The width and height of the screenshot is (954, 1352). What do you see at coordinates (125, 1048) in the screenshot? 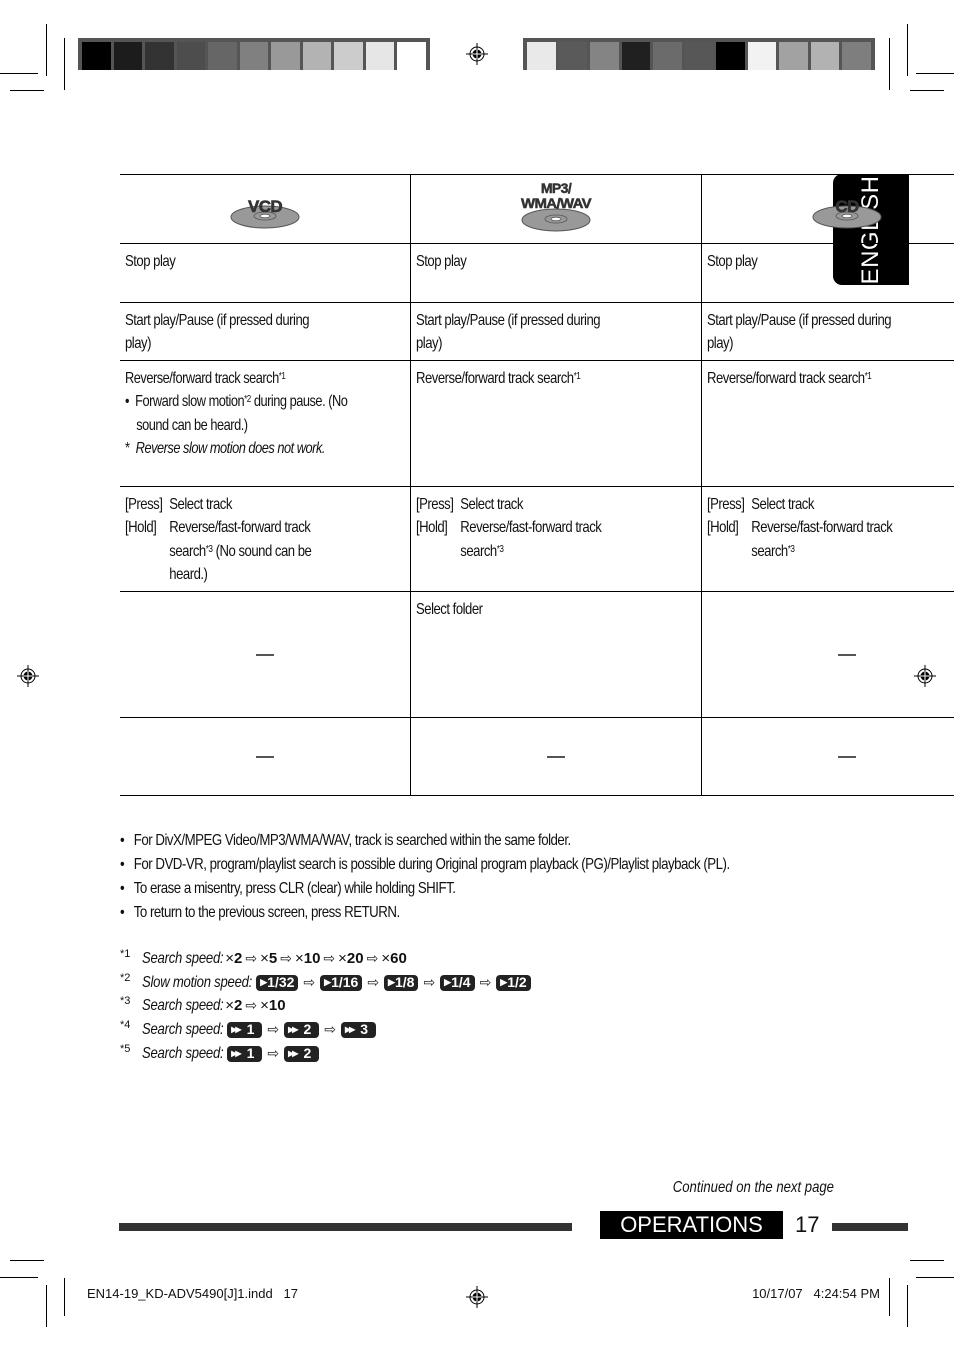
I see `footnote-mark: *5` at bounding box center [125, 1048].